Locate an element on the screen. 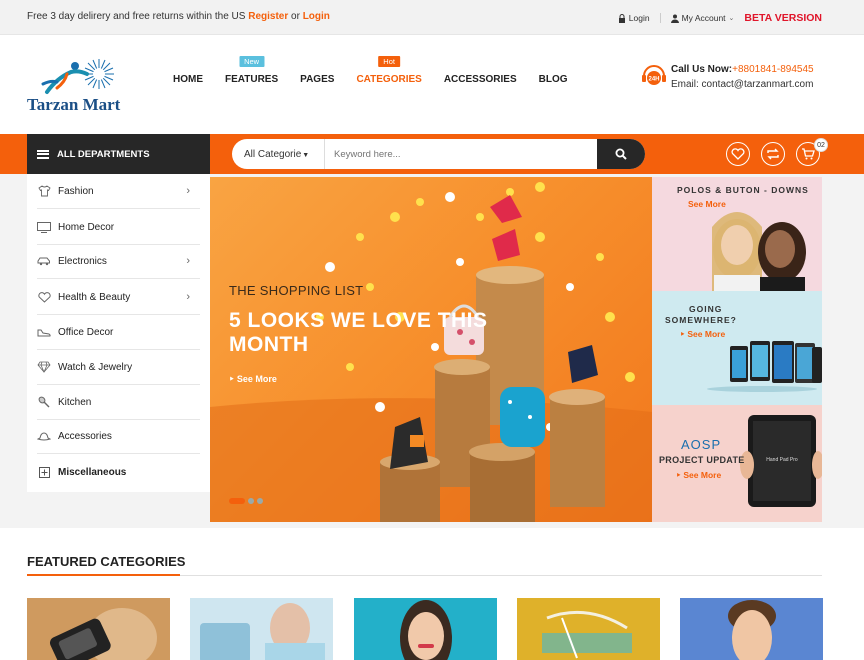 The width and height of the screenshot is (864, 660). compare-button is located at coordinates (773, 154).